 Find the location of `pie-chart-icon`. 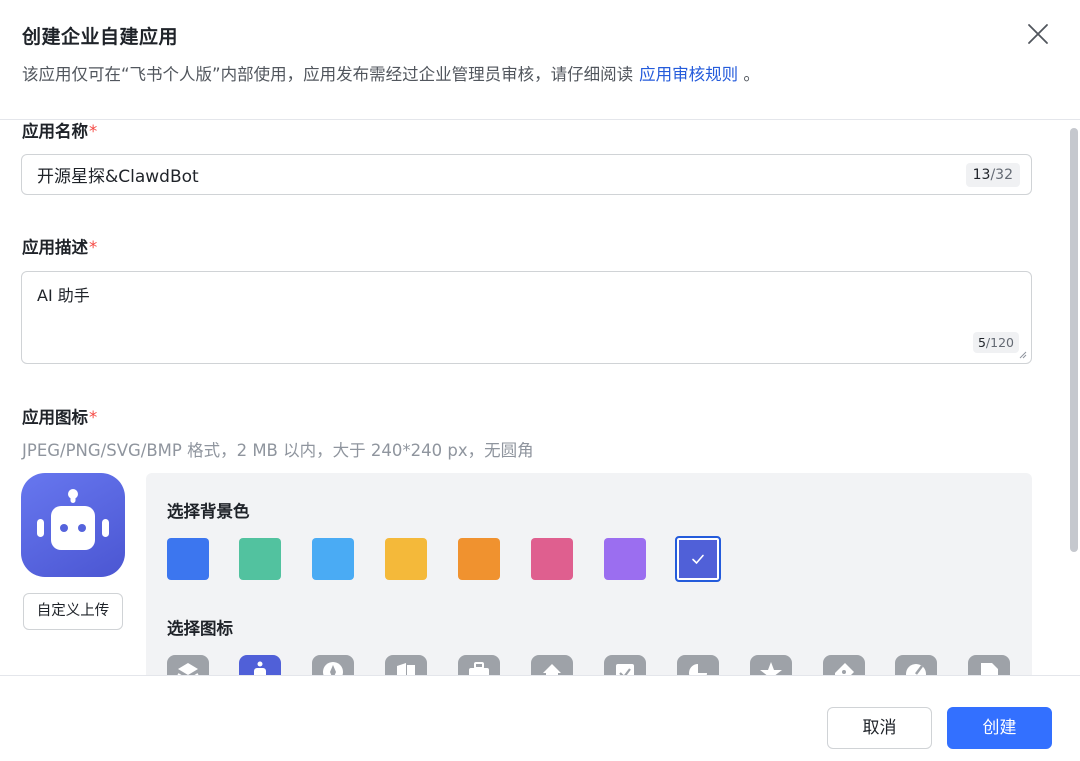

pie-chart-icon is located at coordinates (698, 669).